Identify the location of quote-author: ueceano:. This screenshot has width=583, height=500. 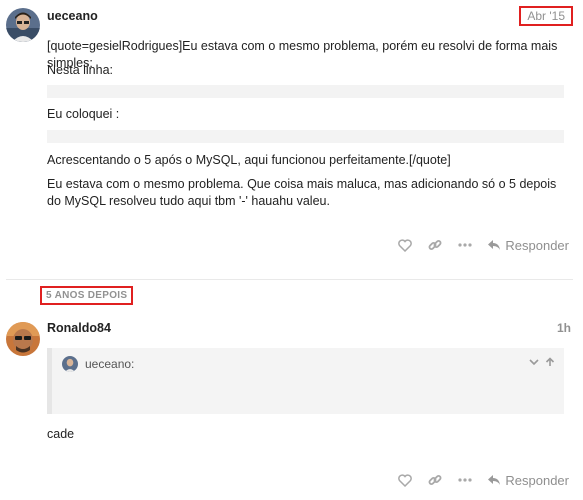
(110, 364).